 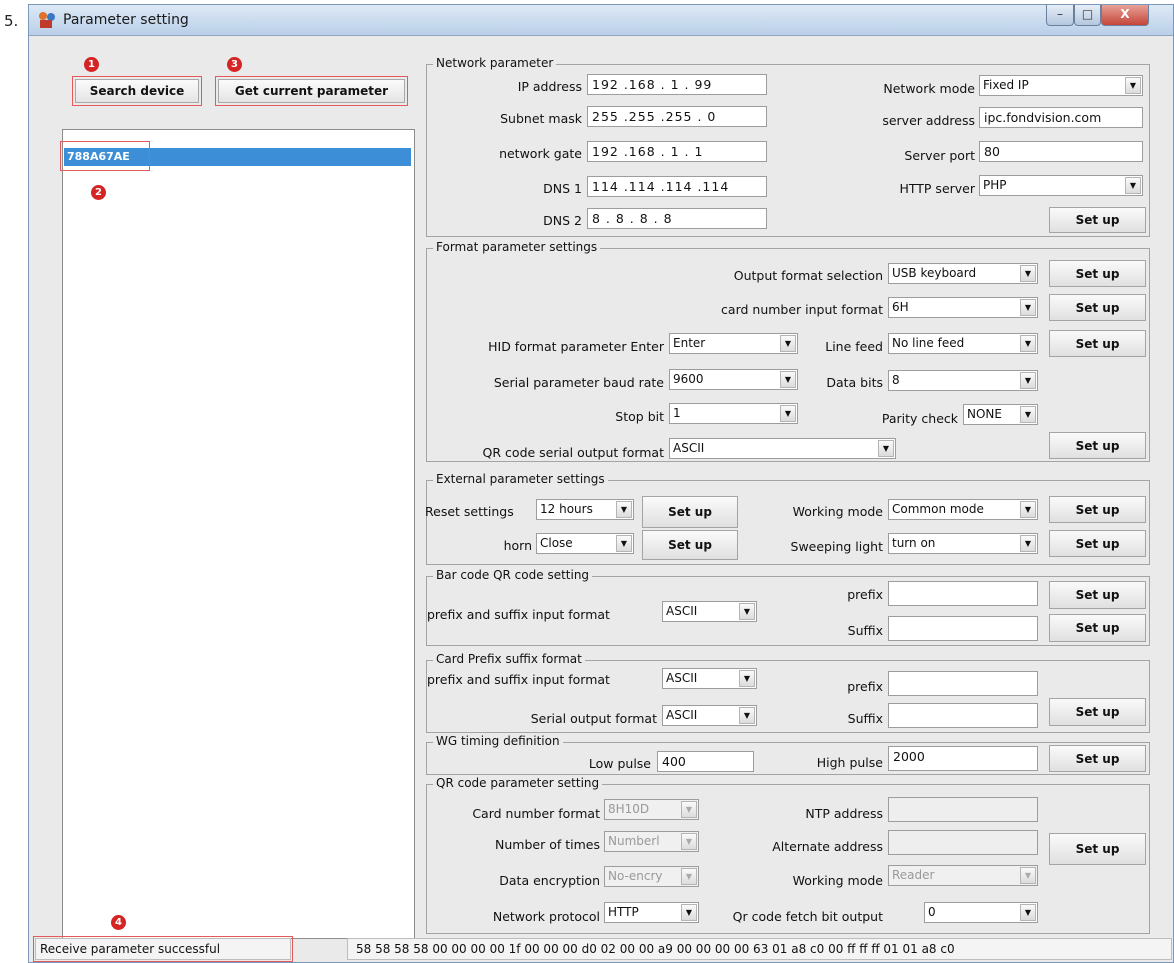 I want to click on data-encryption-dropdown: No-encry ▼, so click(x=651, y=876).